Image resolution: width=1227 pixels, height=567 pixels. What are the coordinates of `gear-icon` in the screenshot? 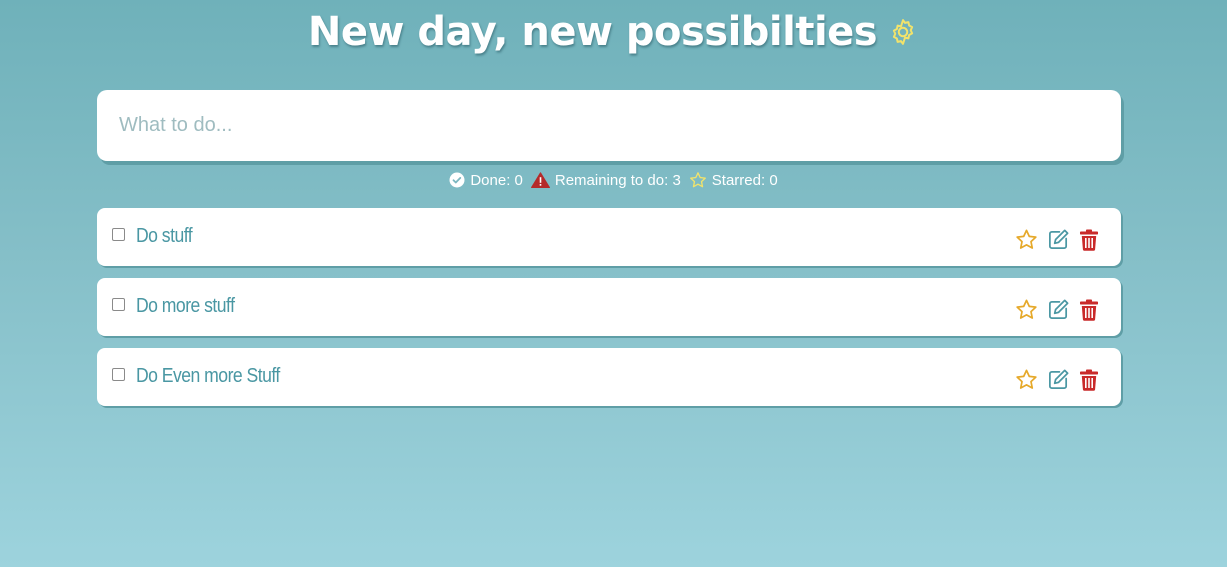 It's located at (903, 32).